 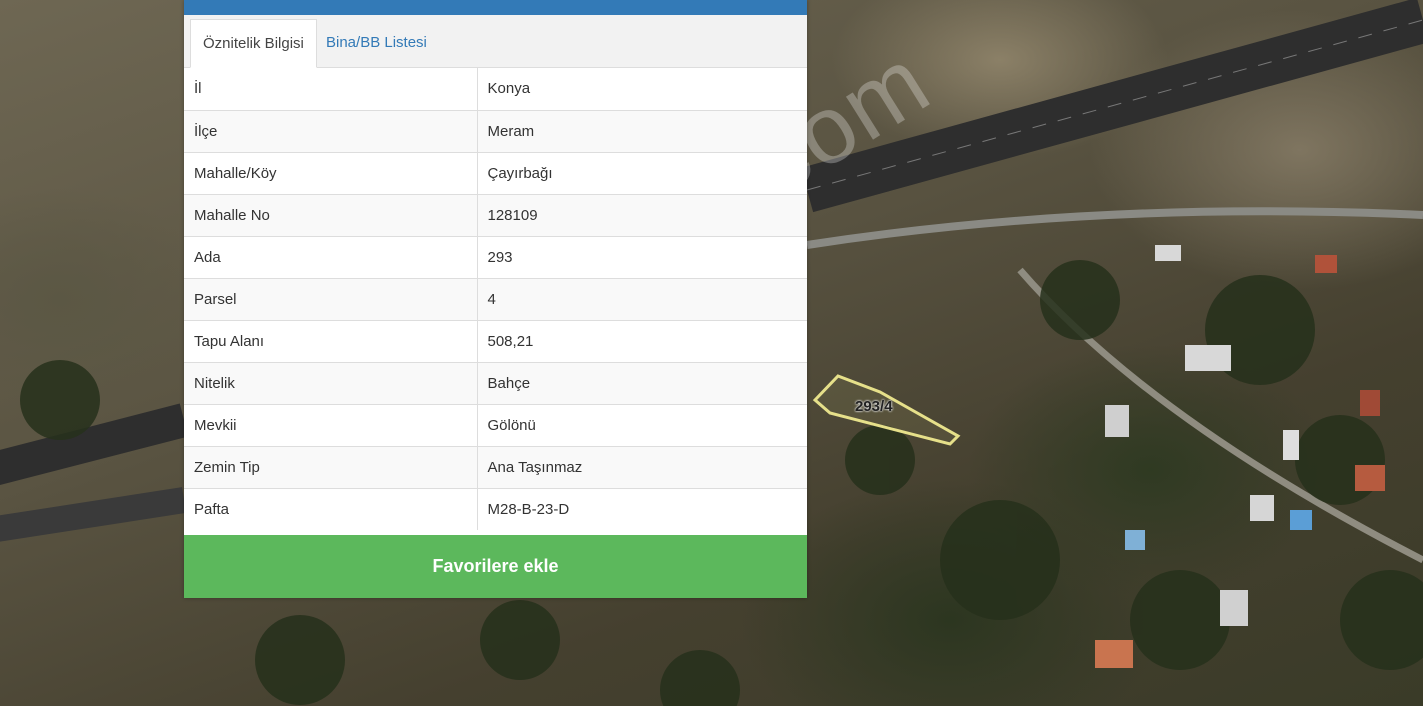 I want to click on add-to-favorites-button: Favorilere ekle, so click(x=495, y=566).